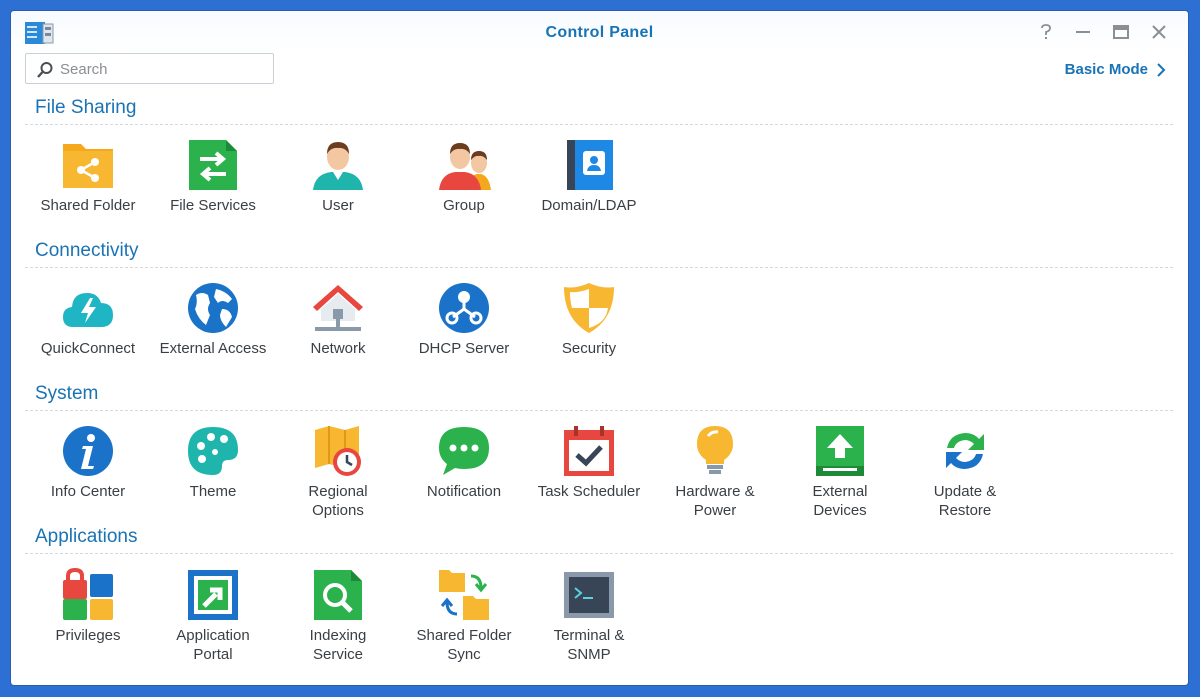 The image size is (1200, 697). Describe the element at coordinates (213, 165) in the screenshot. I see `file-services-icon` at that location.